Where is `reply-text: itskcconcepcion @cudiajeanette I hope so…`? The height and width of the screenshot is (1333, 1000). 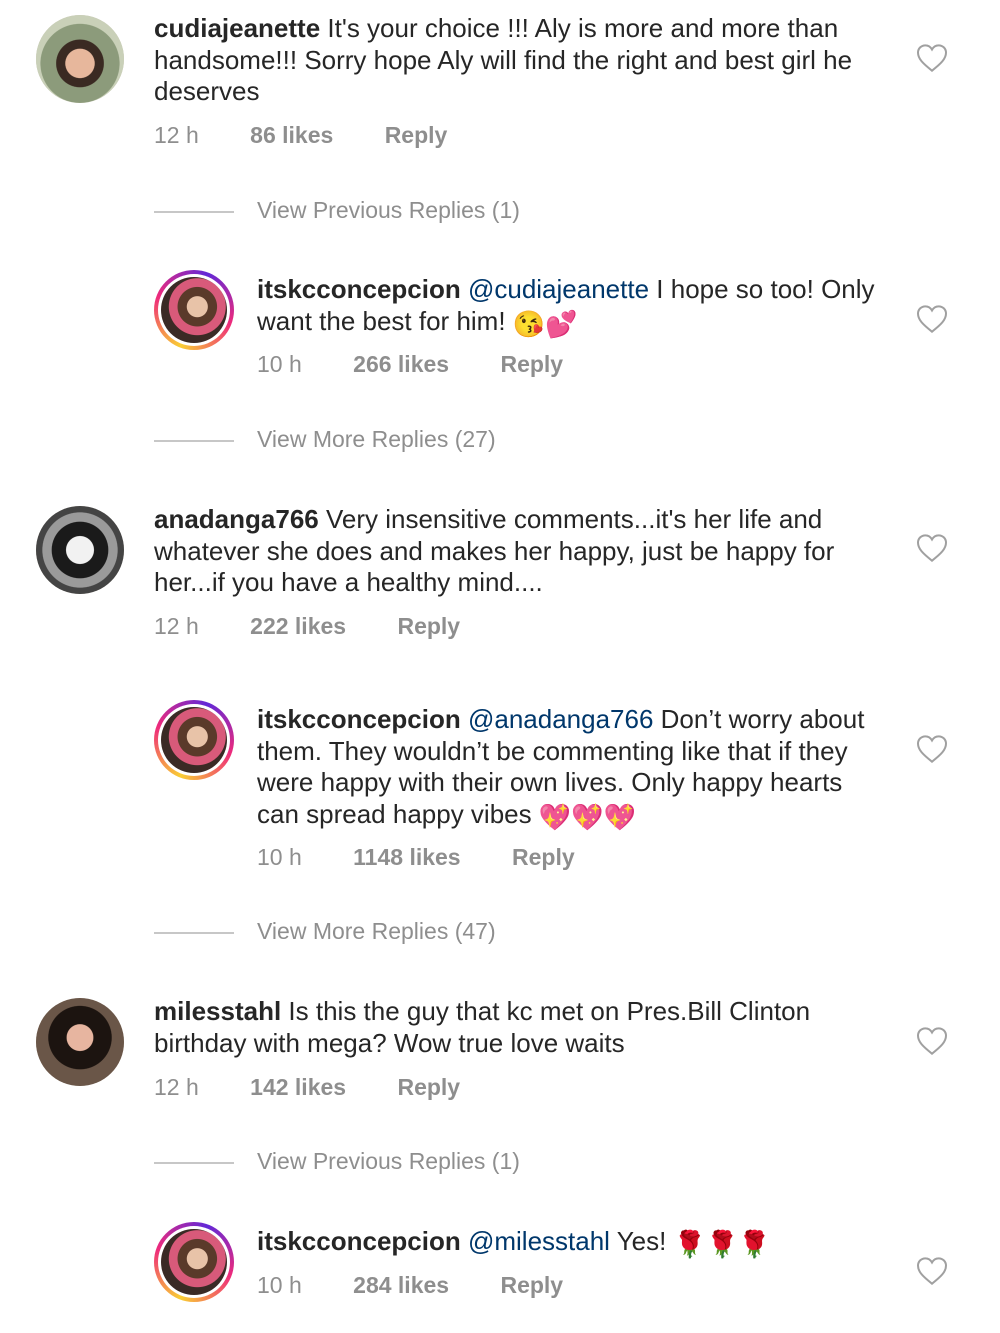
reply-text: itskcconcepcion @cudiajeanette I hope so… is located at coordinates (577, 307).